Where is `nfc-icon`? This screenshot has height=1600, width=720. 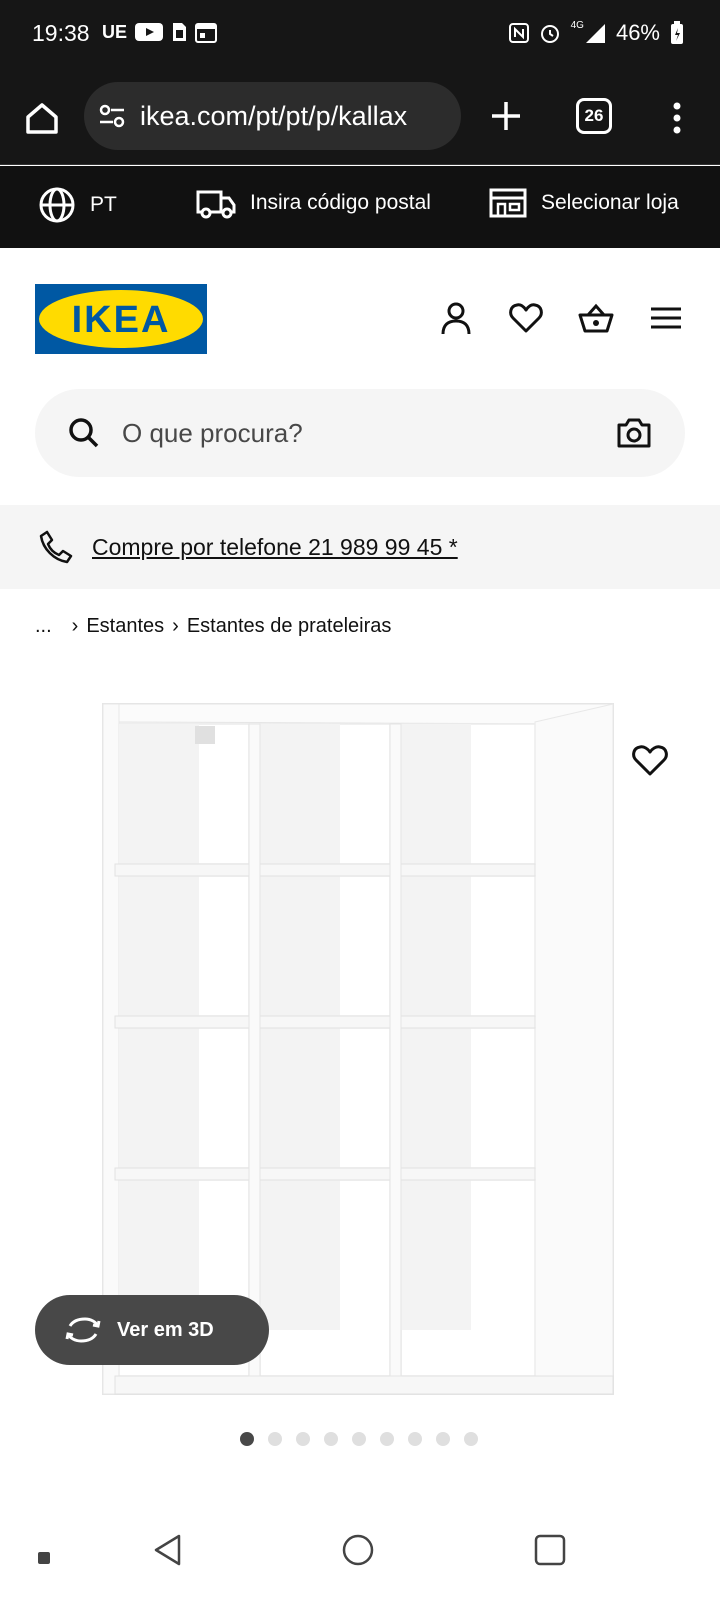 nfc-icon is located at coordinates (518, 33).